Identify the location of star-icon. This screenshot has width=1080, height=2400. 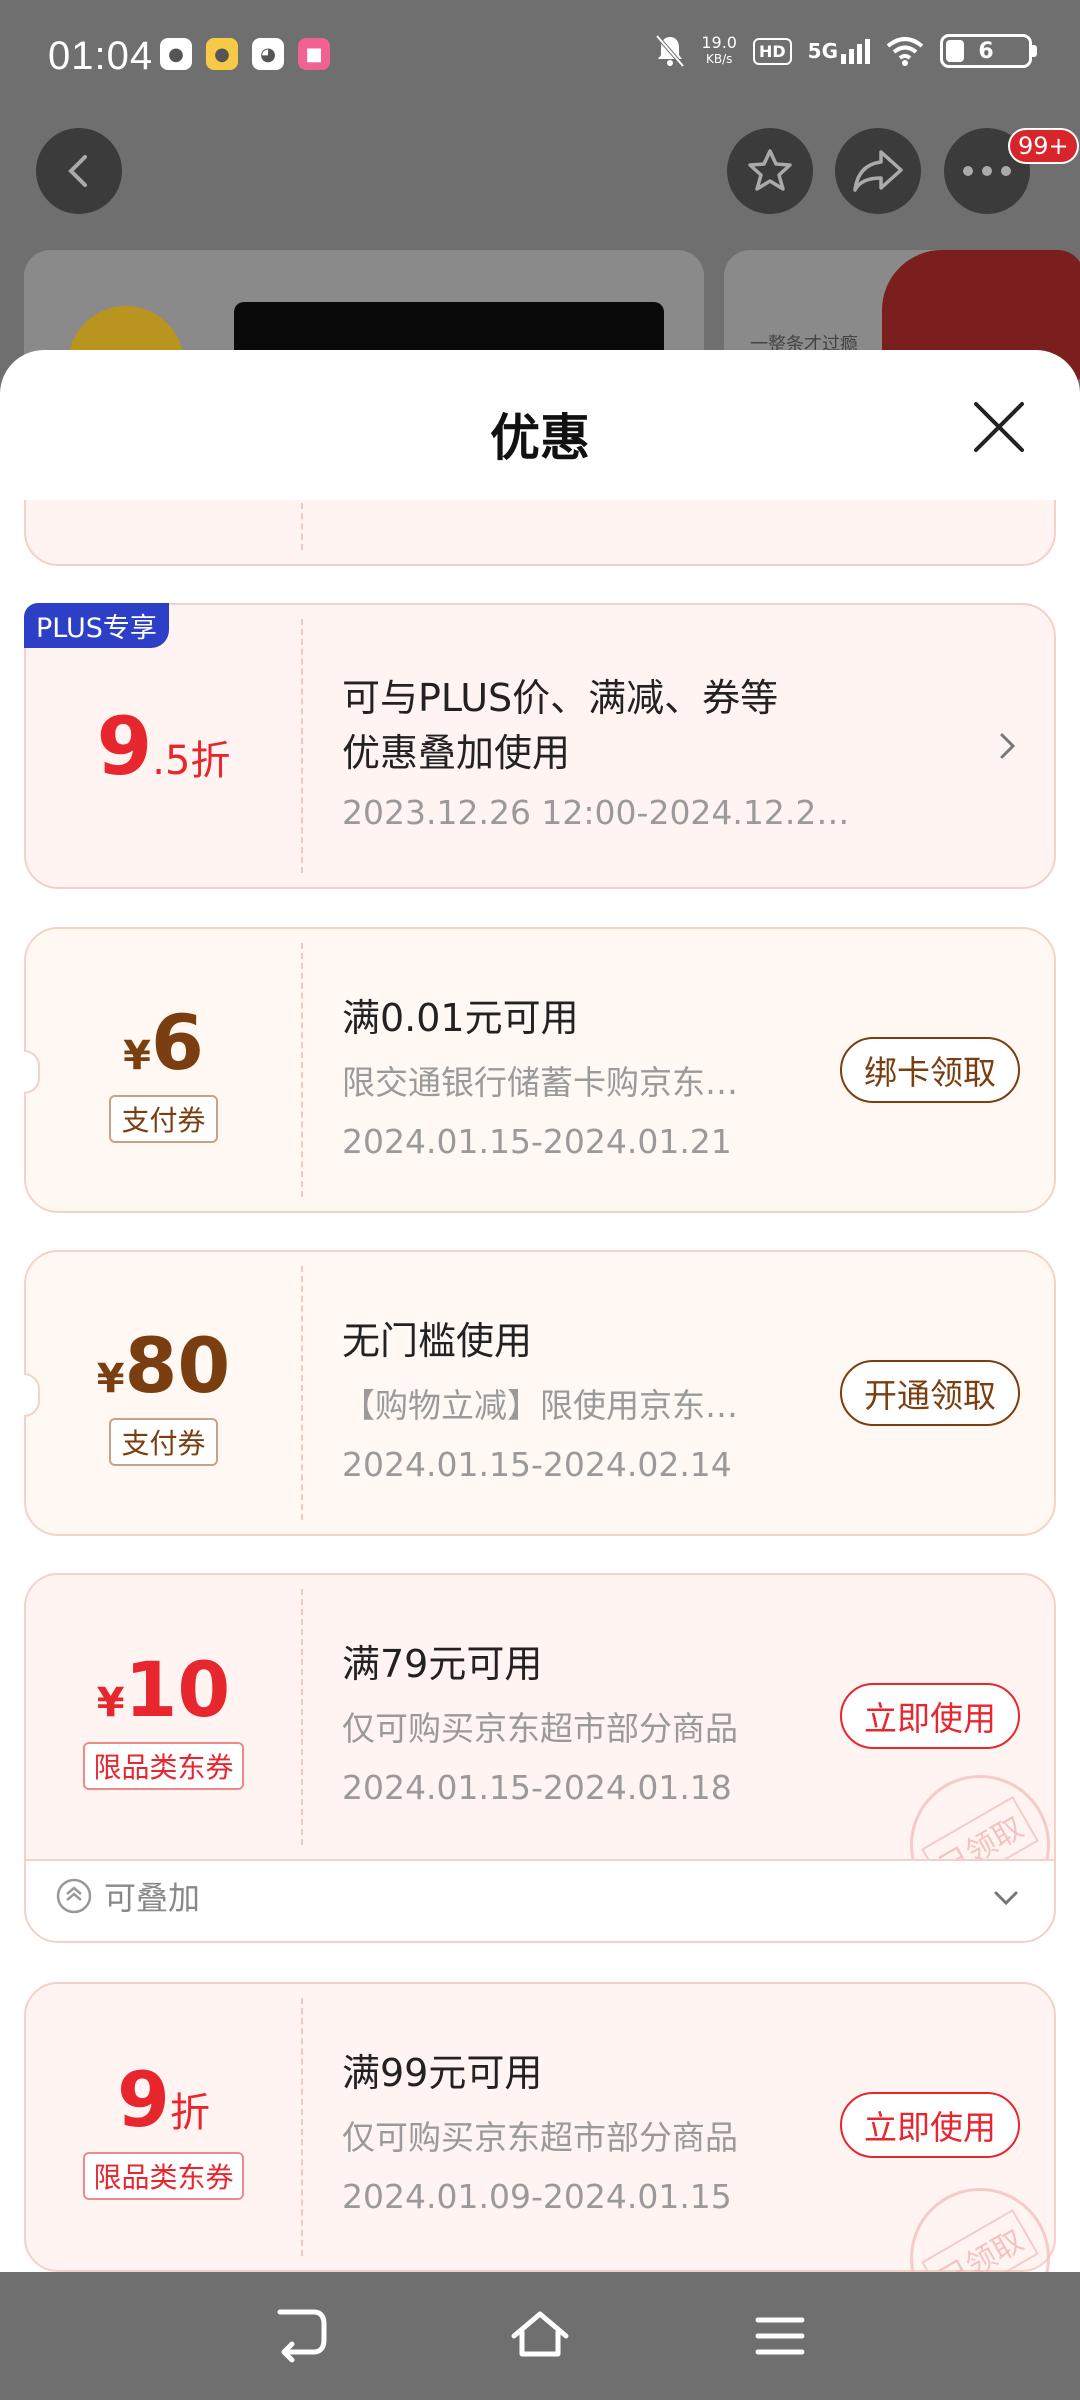
(770, 170).